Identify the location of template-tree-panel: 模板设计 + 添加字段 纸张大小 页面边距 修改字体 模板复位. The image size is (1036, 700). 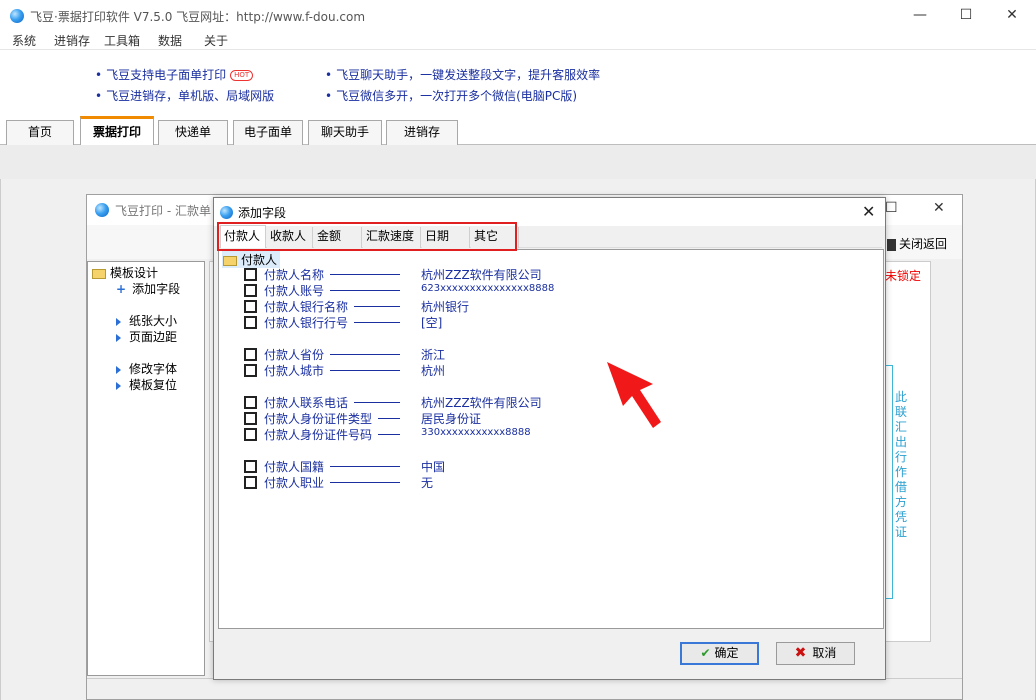
(146, 468).